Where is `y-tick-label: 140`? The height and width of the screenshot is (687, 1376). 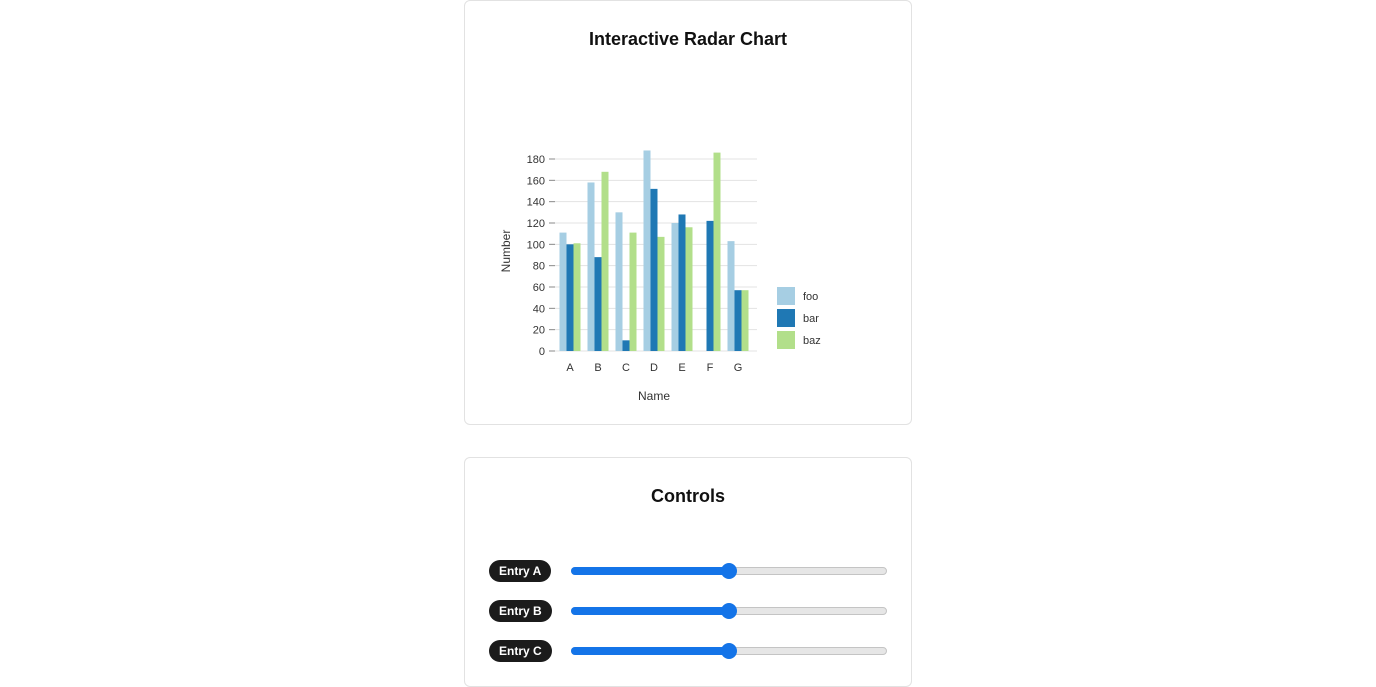 y-tick-label: 140 is located at coordinates (536, 203).